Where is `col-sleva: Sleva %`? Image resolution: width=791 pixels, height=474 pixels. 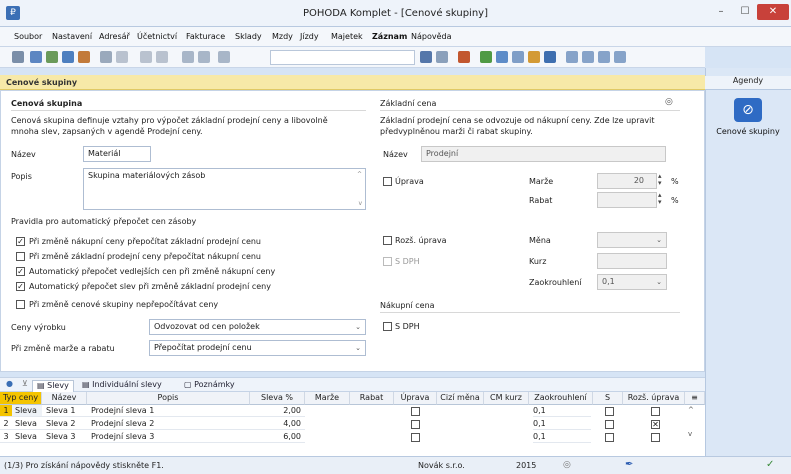
col-sleva: Sleva % is located at coordinates (277, 398).